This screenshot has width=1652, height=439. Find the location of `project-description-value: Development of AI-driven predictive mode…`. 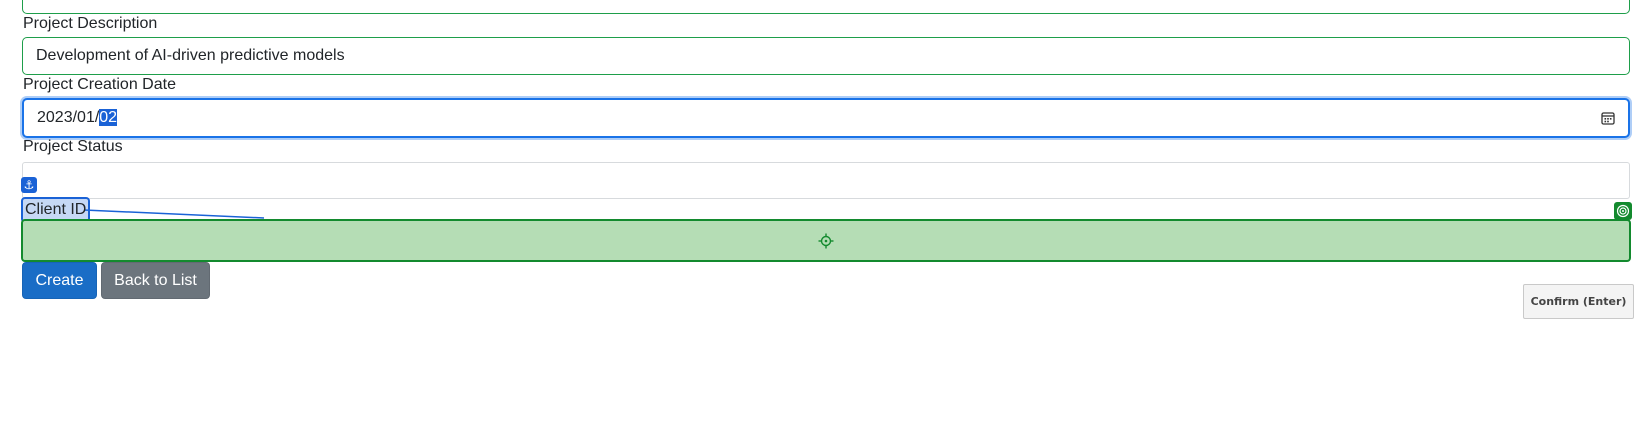

project-description-value: Development of AI-driven predictive mode… is located at coordinates (190, 55).